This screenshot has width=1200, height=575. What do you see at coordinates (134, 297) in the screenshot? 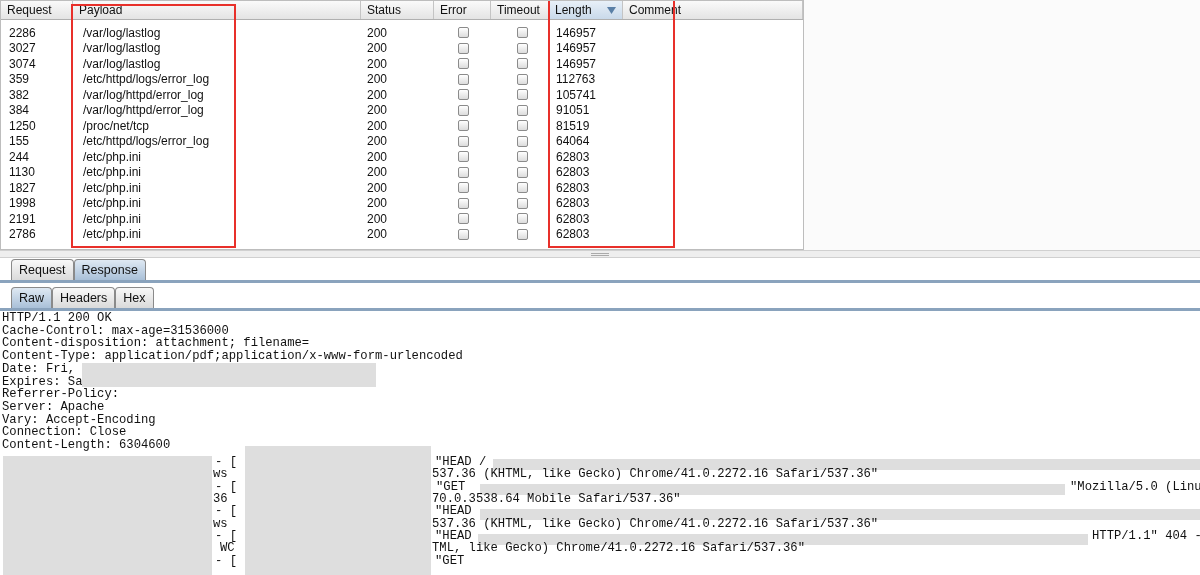
I see `tab: Hex` at bounding box center [134, 297].